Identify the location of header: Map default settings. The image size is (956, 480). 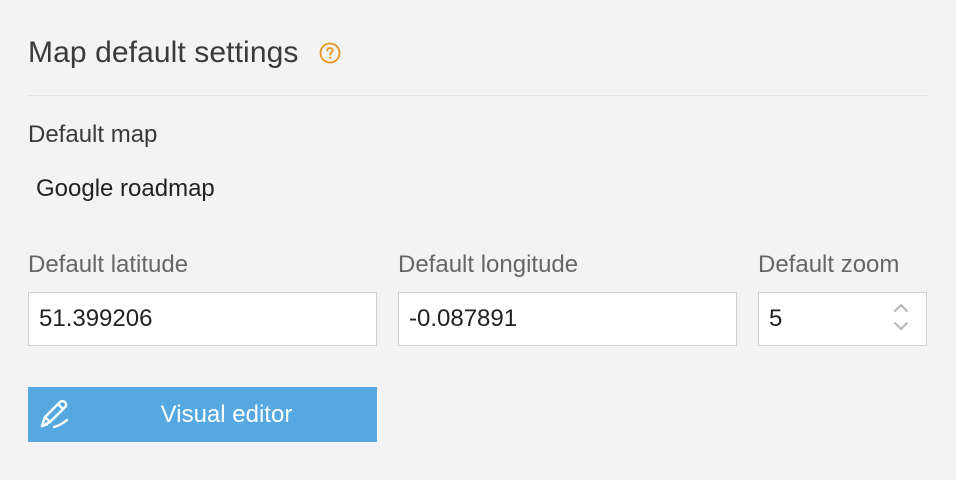
(184, 53).